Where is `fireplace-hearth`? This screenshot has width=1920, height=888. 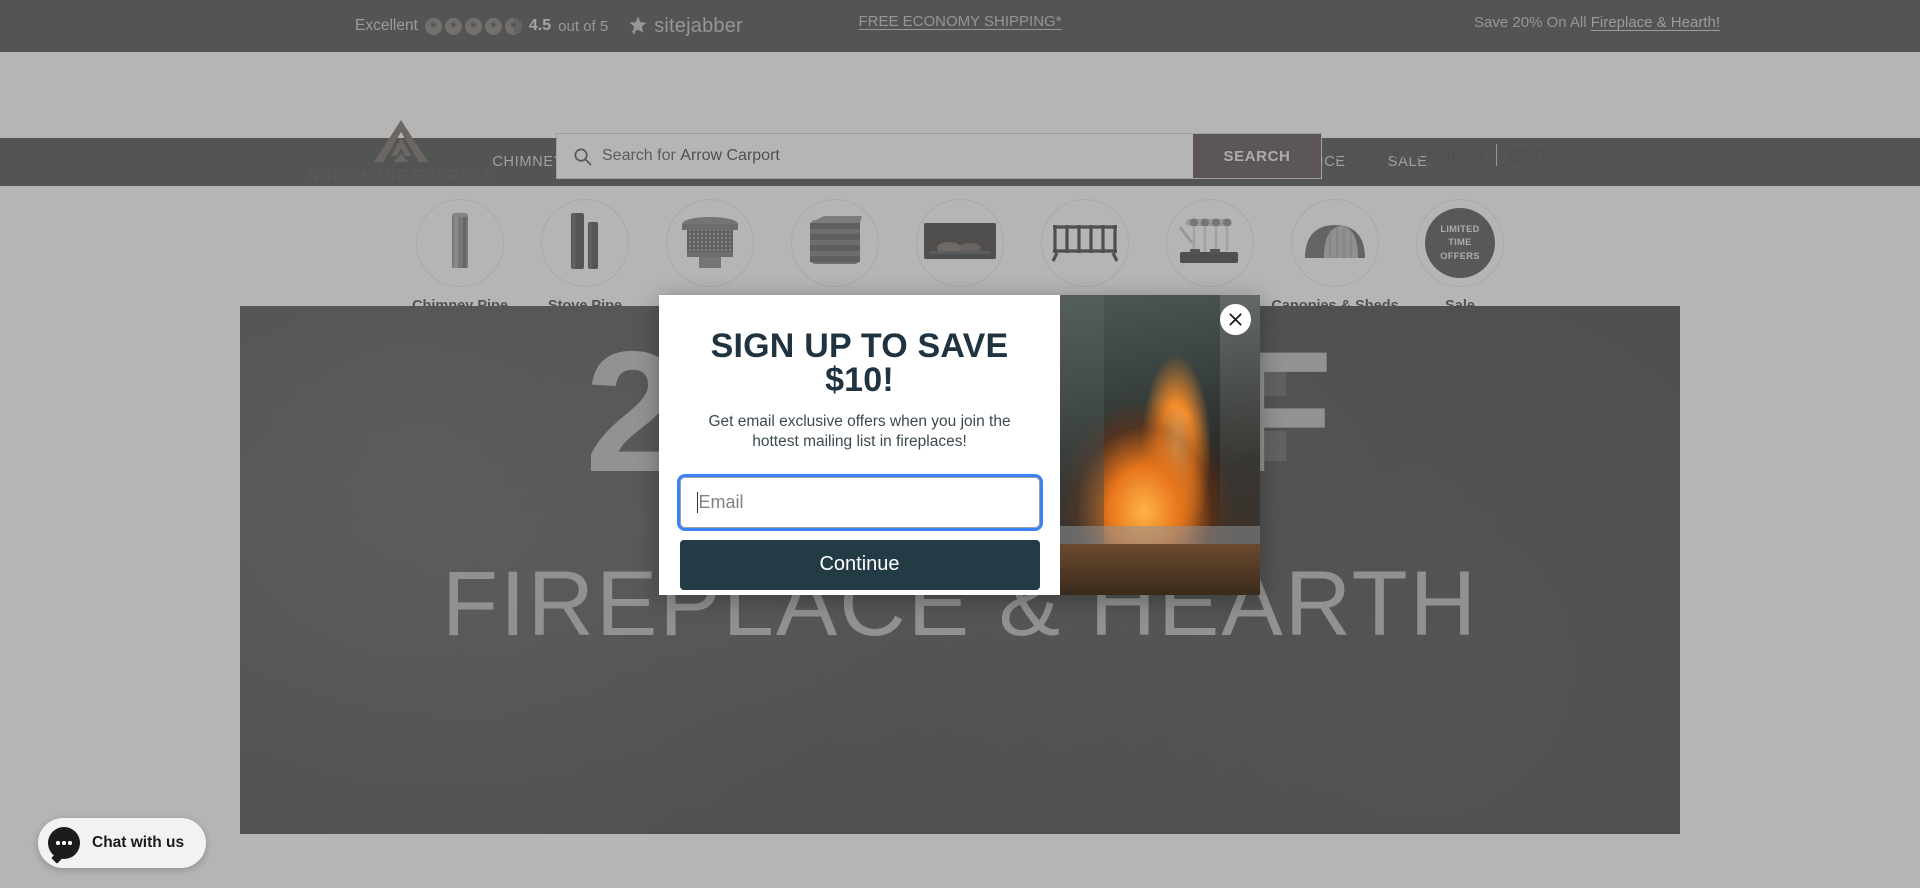 fireplace-hearth is located at coordinates (1160, 569).